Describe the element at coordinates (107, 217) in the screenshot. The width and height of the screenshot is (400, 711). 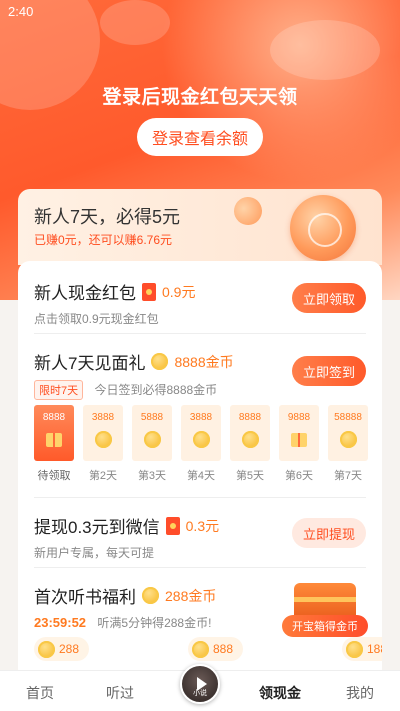
I see `banner-title: 新人7天，必得5元` at that location.